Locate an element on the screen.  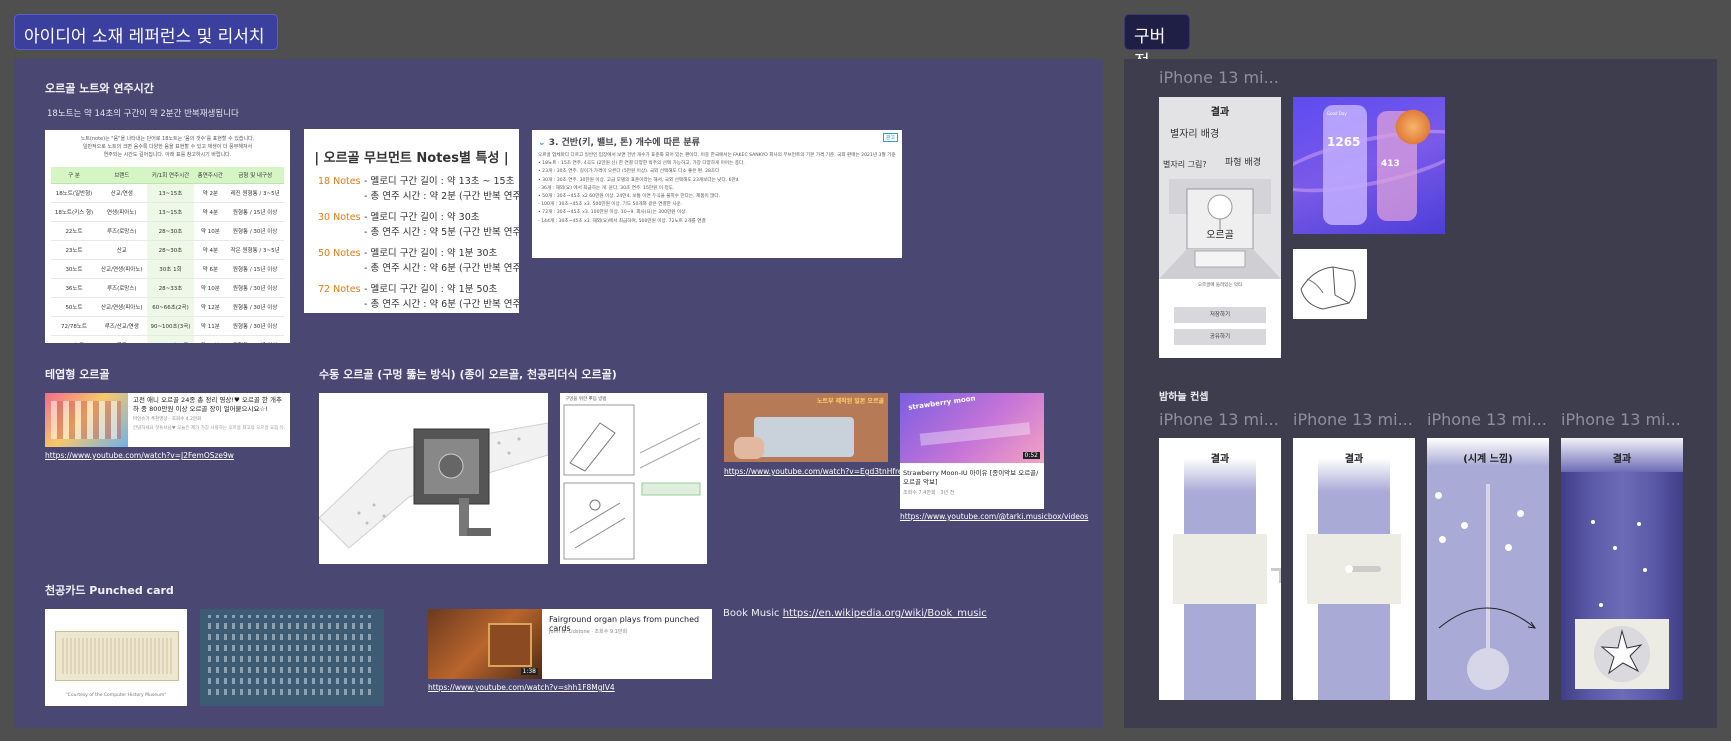
table-row: 18노트(일반형) 산교/연생 13~15초 약 2분 레진 원형통 / 3~5년 is located at coordinates (167, 193).